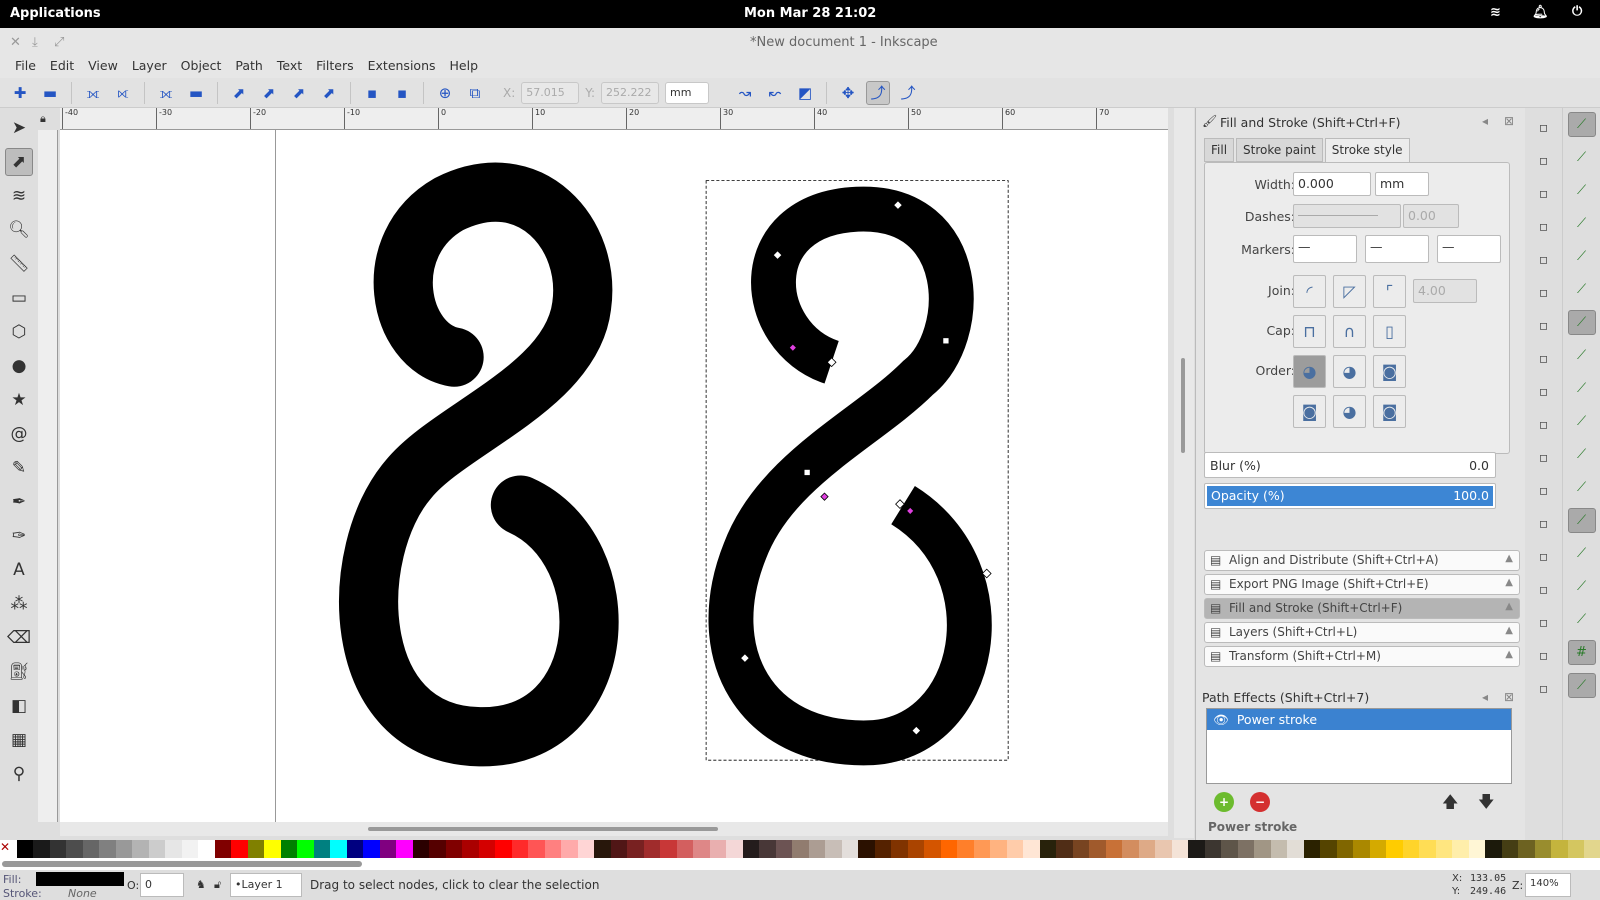 This screenshot has width=1600, height=900. I want to click on order-fill-markers-stroke-button: ◙, so click(1389, 371).